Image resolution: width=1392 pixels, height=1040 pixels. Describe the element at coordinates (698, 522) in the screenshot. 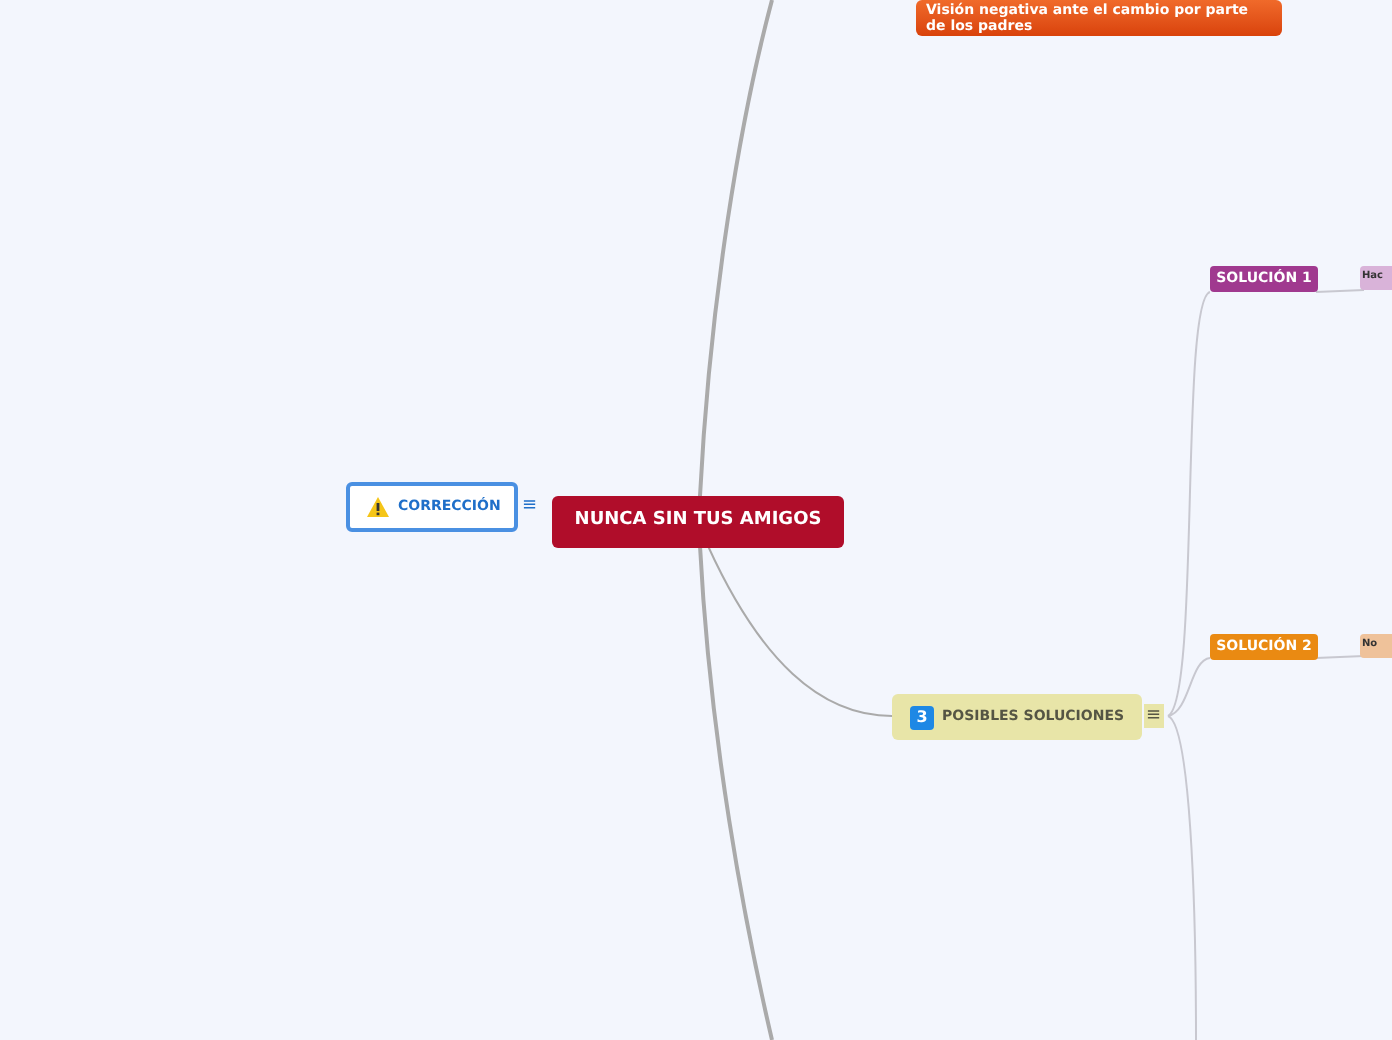

I see `central-topic: NUNCA SIN TUS AMIGOS` at that location.